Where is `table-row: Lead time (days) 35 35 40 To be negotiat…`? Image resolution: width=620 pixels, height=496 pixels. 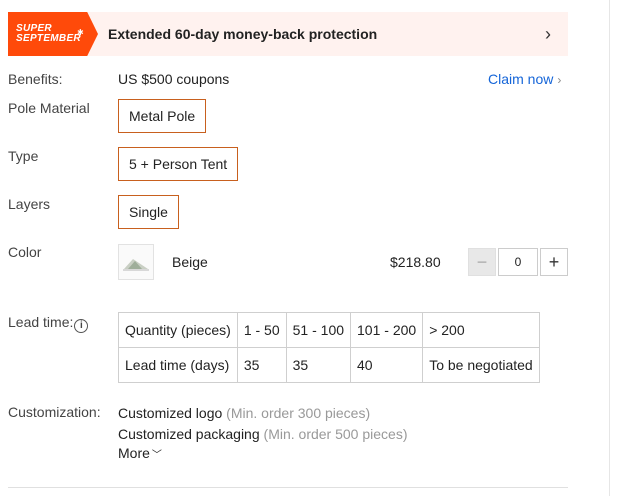 table-row: Lead time (days) 35 35 40 To be negotiat… is located at coordinates (329, 365).